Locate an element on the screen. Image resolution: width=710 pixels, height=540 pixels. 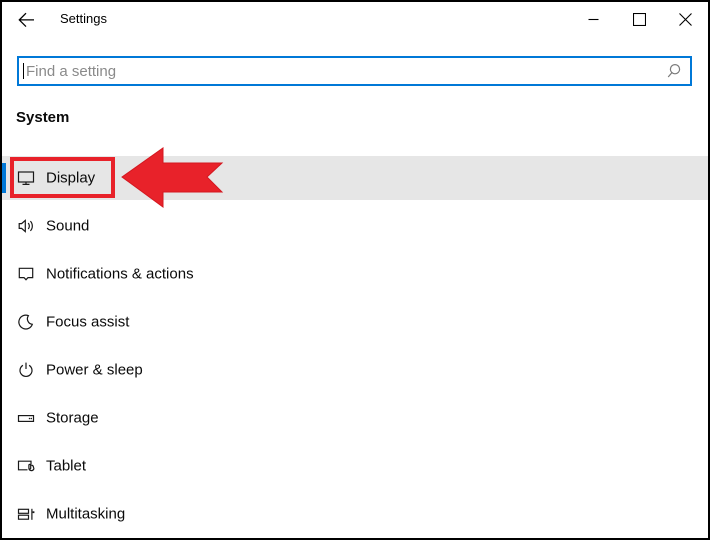
selected-accent-bar is located at coordinates (4, 178).